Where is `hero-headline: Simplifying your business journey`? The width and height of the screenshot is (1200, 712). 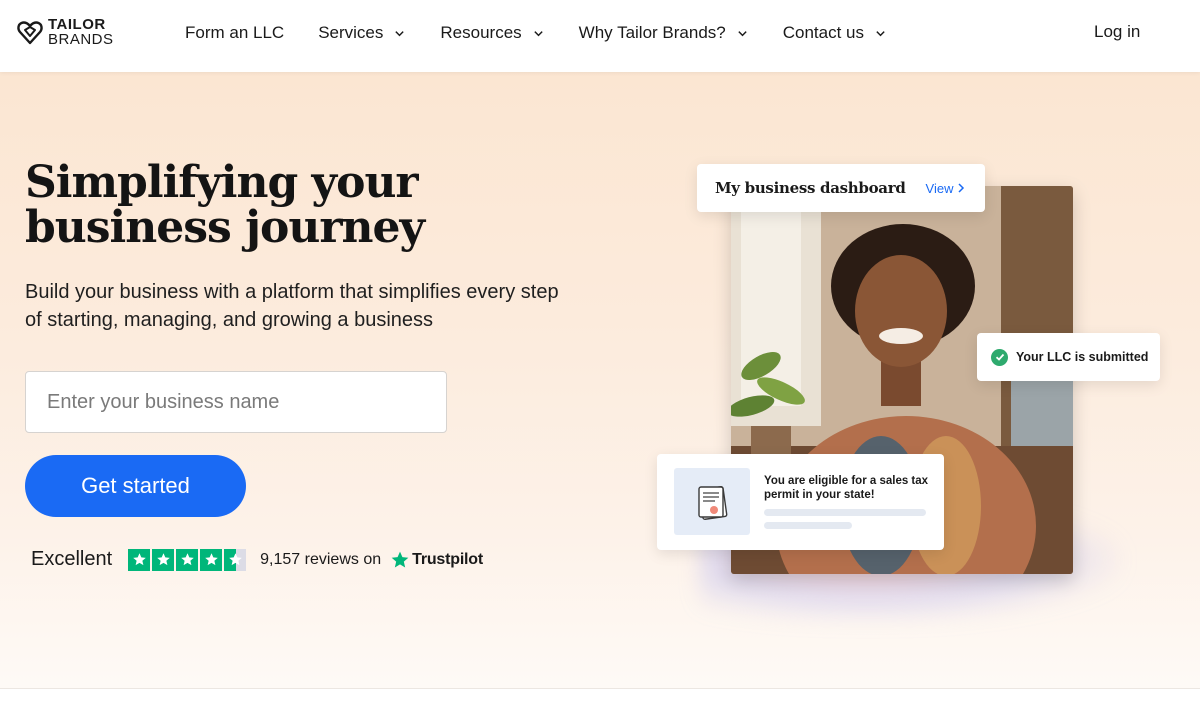 hero-headline: Simplifying your business journey is located at coordinates (285, 205).